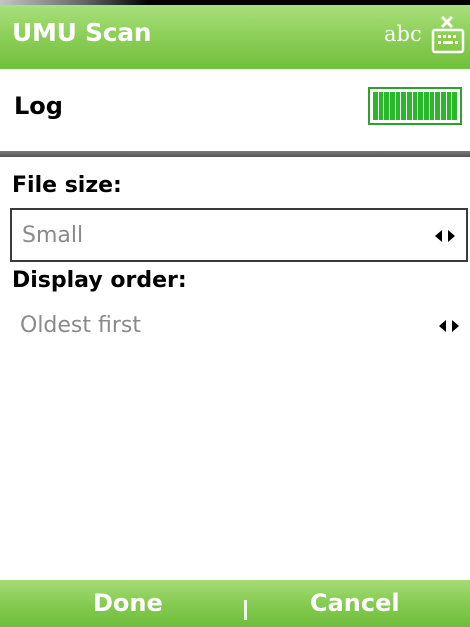 This screenshot has width=470, height=627. I want to click on display-order-label: Display order:, so click(99, 280).